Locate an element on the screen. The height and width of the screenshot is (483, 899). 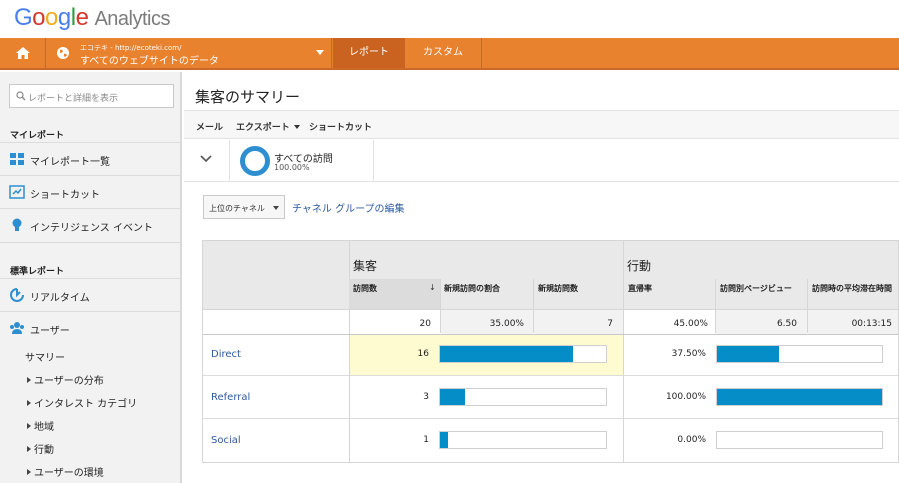
group-behavior: 行動 is located at coordinates (639, 266).